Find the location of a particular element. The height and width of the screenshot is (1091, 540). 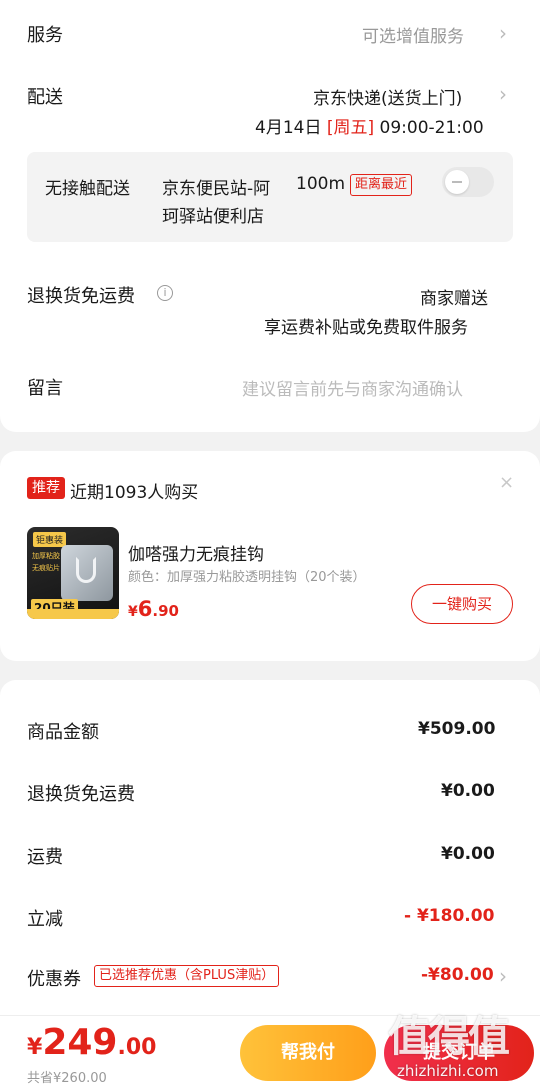

return-shipping-desc: 享运费补贴或免费取件服务 is located at coordinates (366, 328).